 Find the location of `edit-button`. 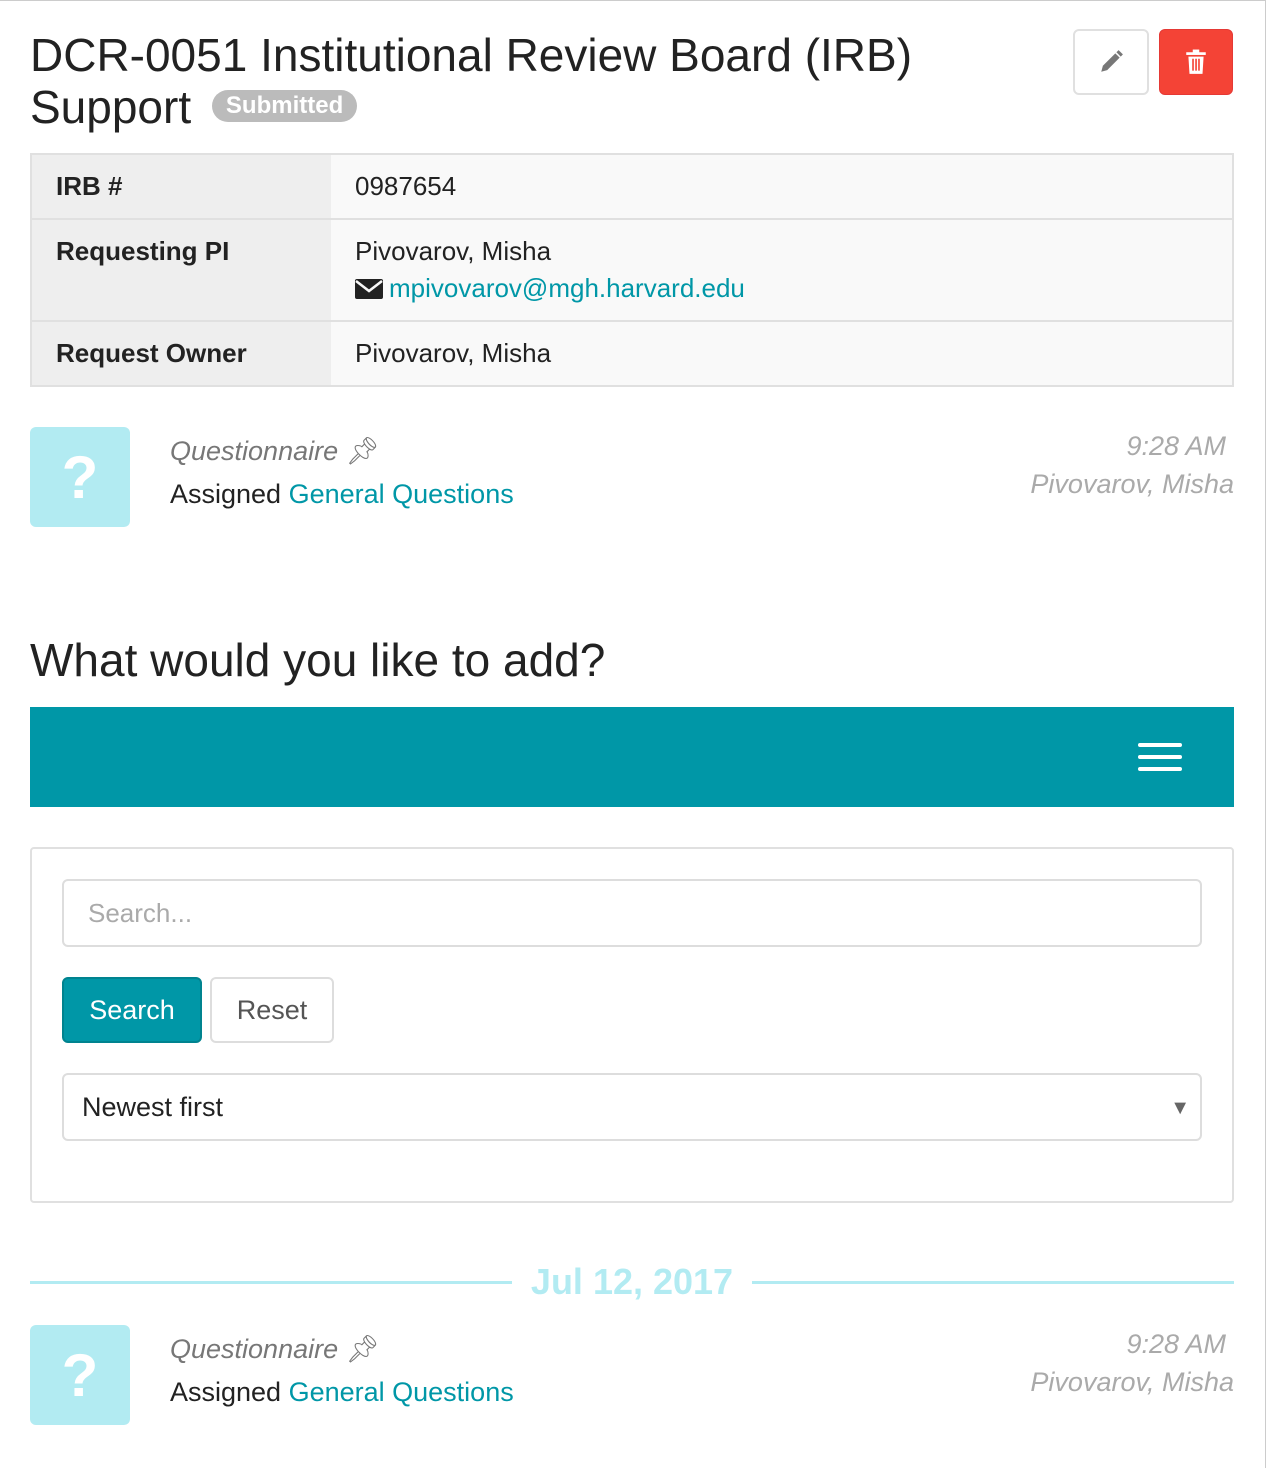

edit-button is located at coordinates (1111, 62).